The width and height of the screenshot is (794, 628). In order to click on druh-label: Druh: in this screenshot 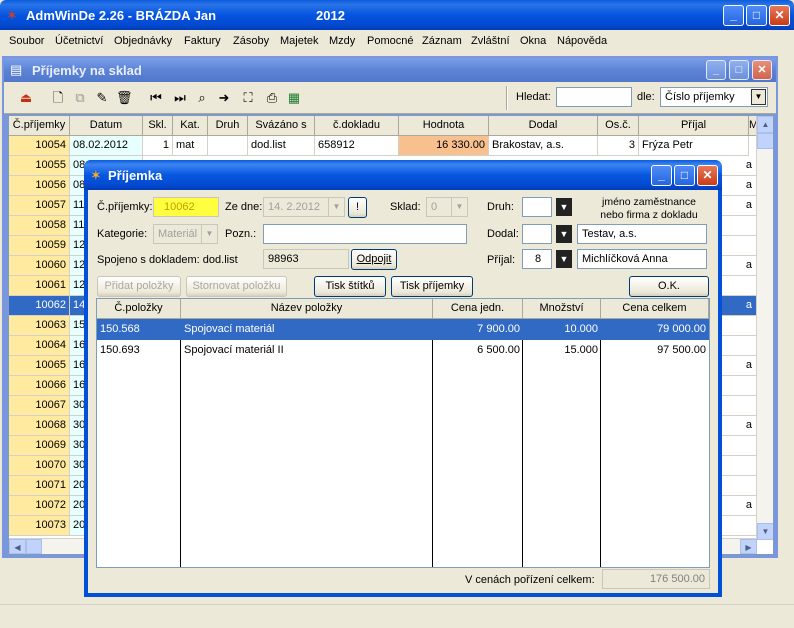, I will do `click(500, 207)`.